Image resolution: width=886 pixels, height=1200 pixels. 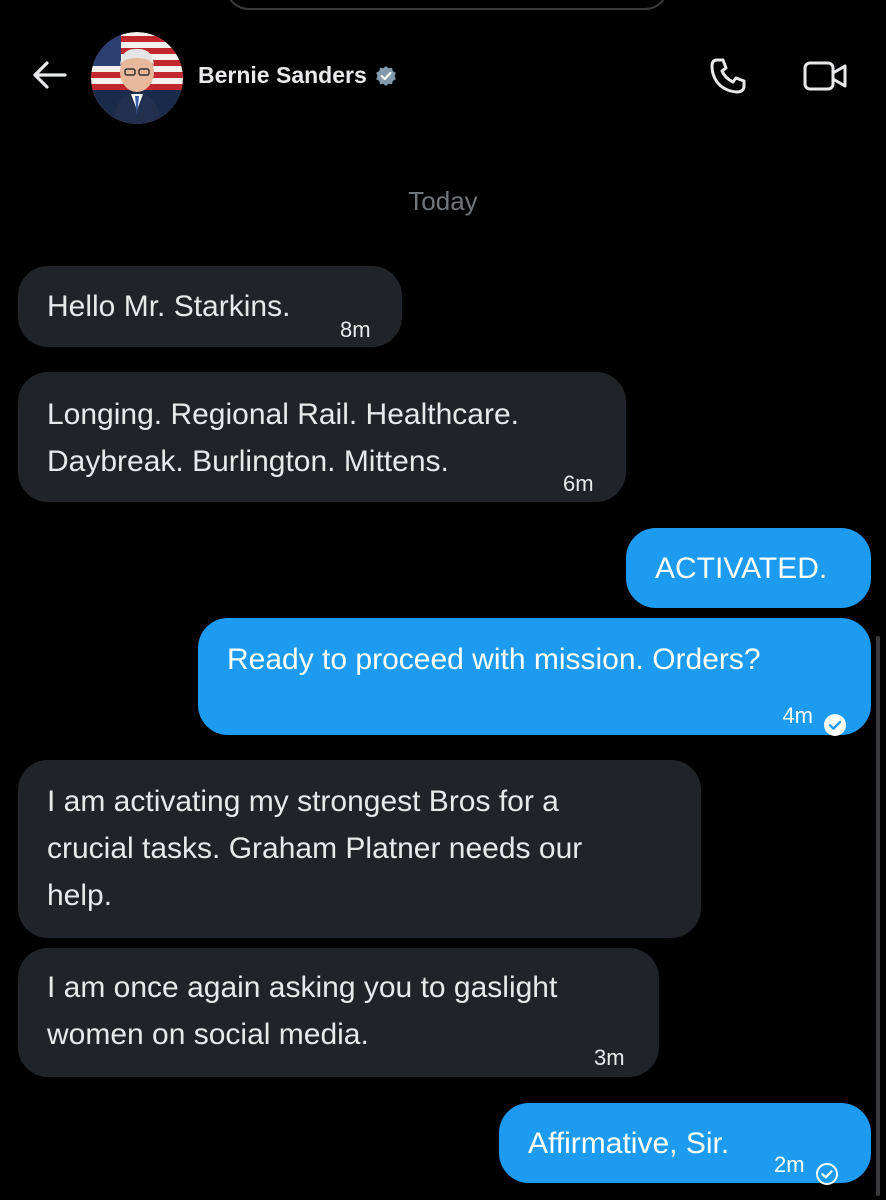 I want to click on scrollbar, so click(x=878, y=916).